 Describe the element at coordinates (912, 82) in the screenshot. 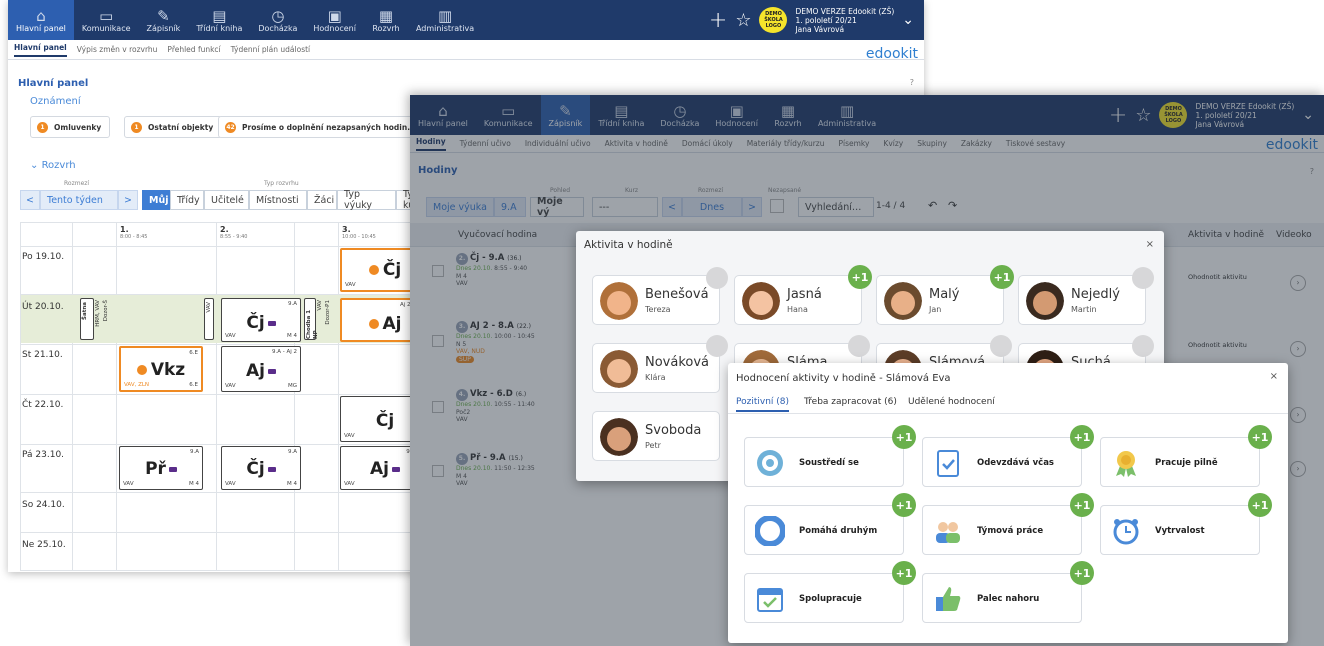

I see `help-icon: ?` at that location.